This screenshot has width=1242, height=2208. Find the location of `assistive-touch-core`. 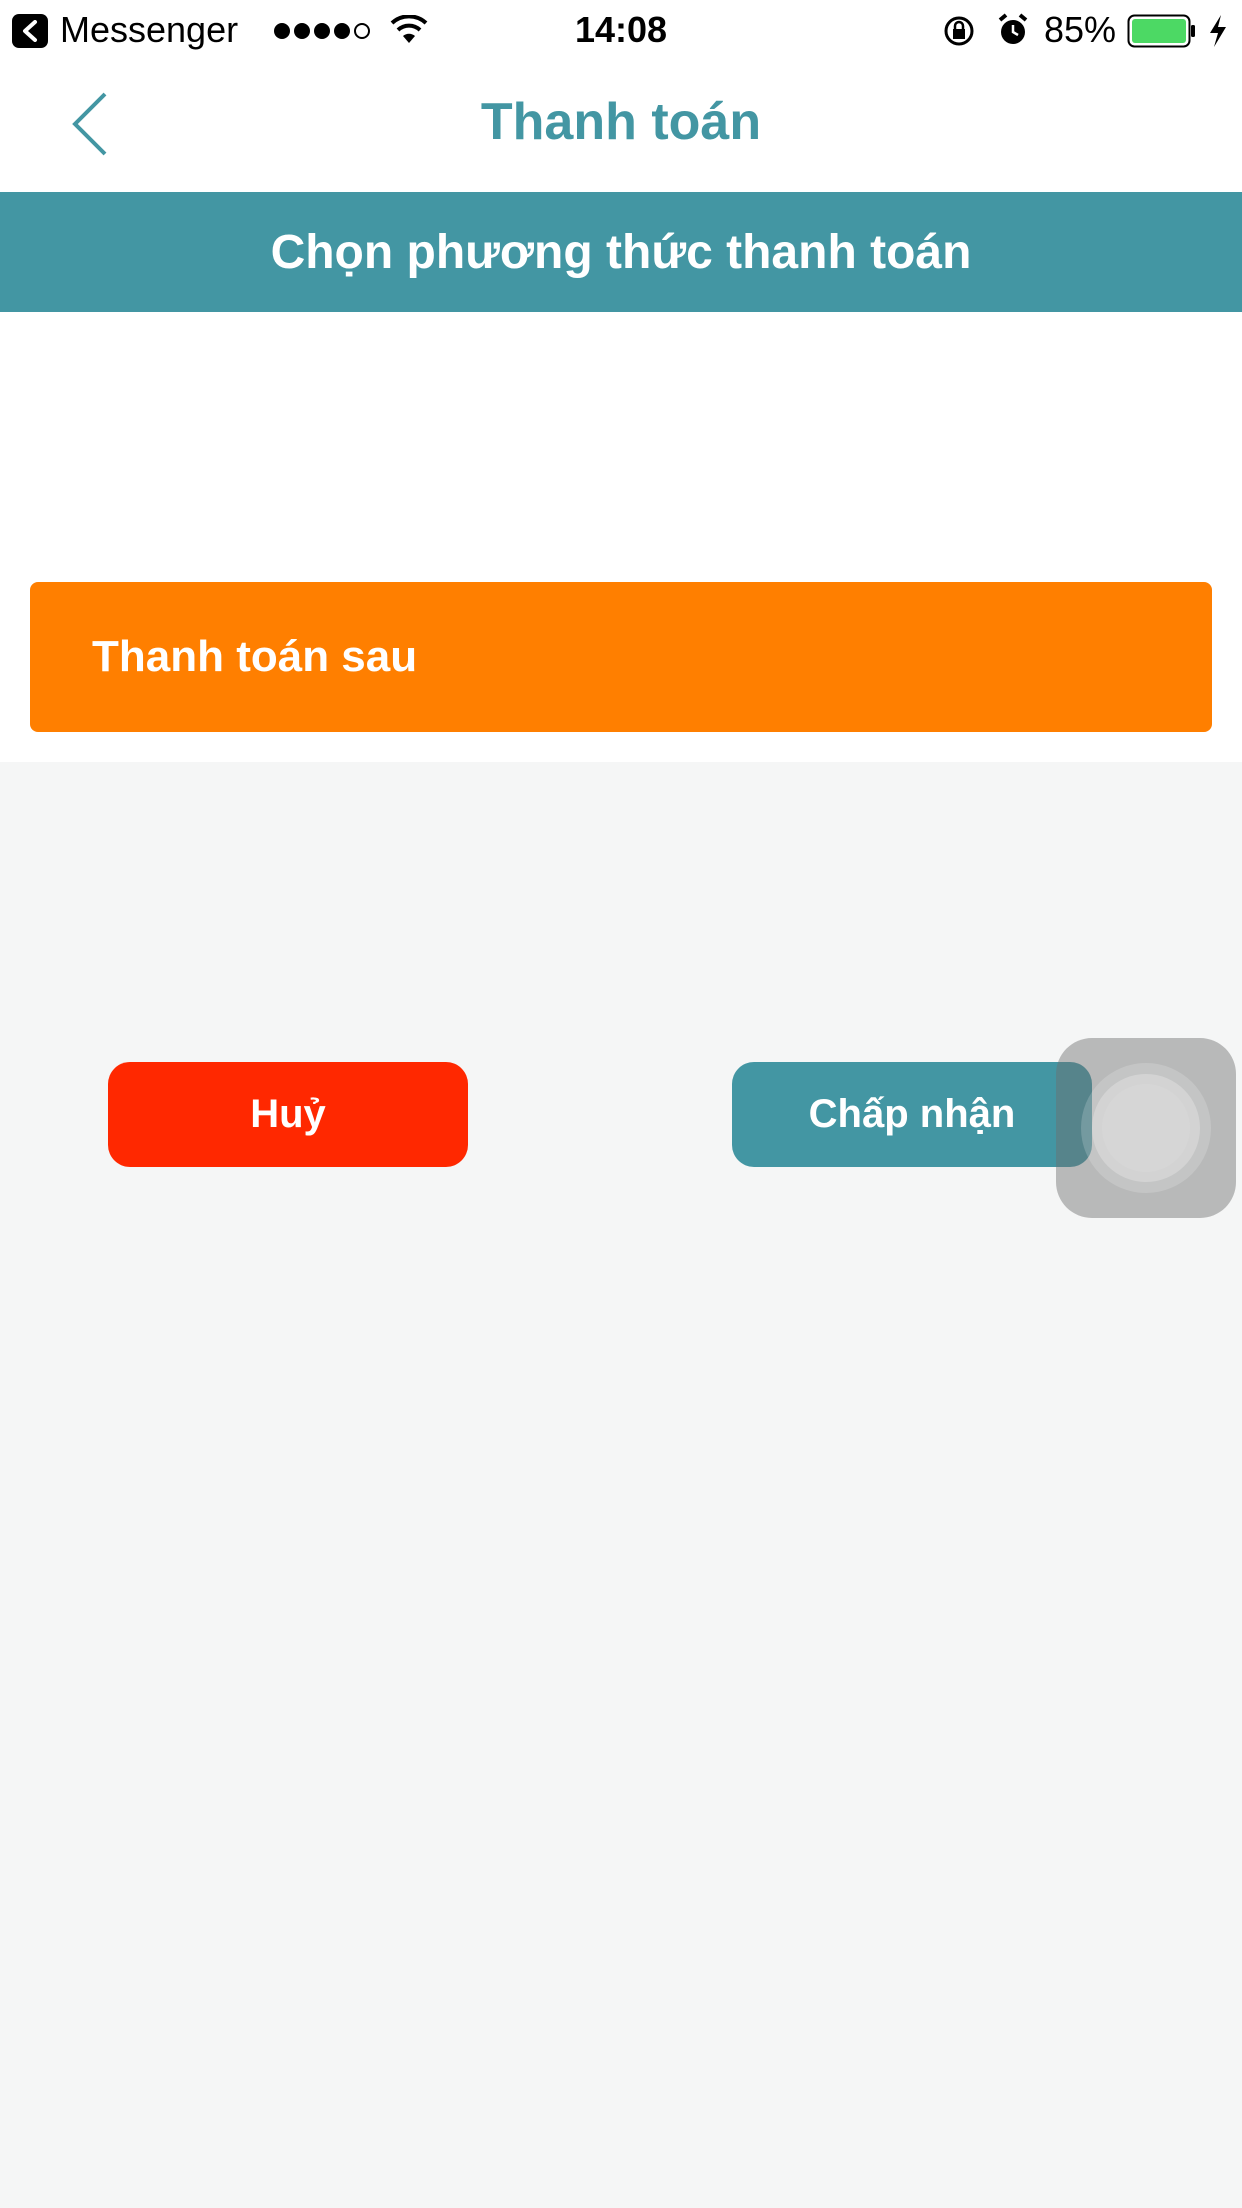

assistive-touch-core is located at coordinates (1146, 1128).